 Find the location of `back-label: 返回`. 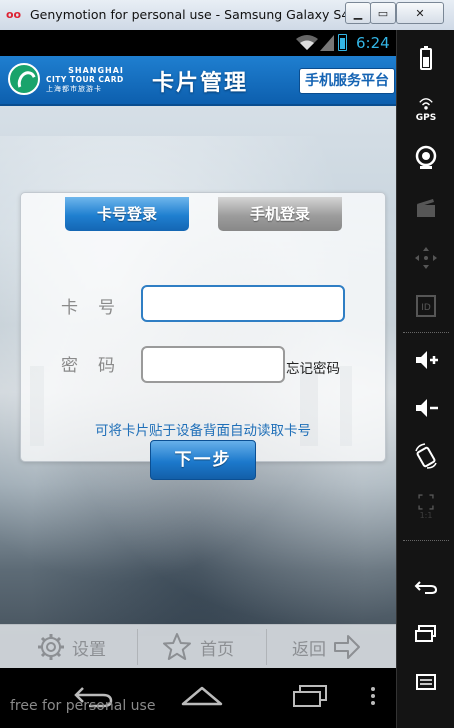

back-label: 返回 is located at coordinates (309, 649).